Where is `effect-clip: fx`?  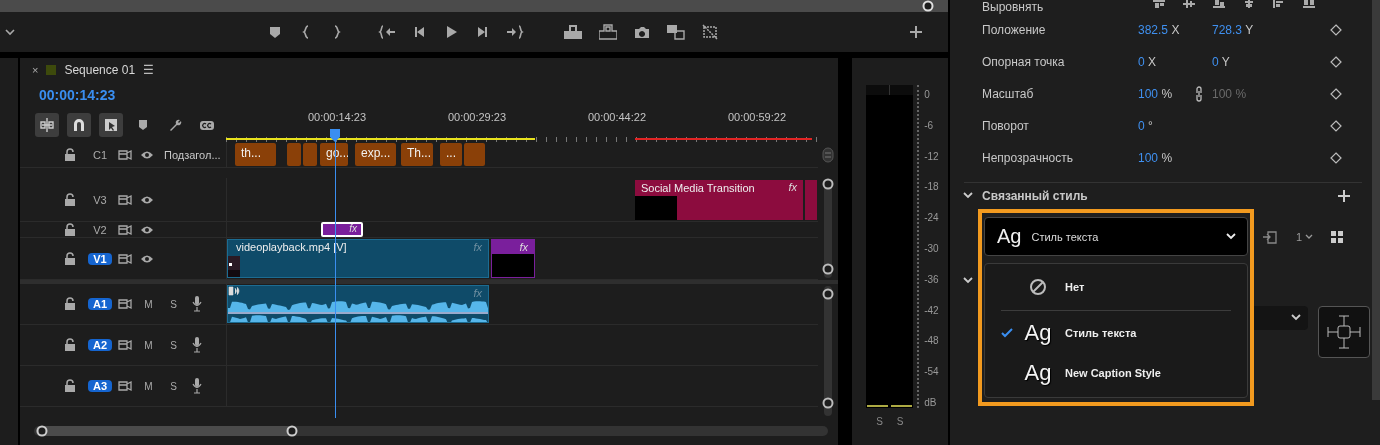 effect-clip: fx is located at coordinates (341, 229).